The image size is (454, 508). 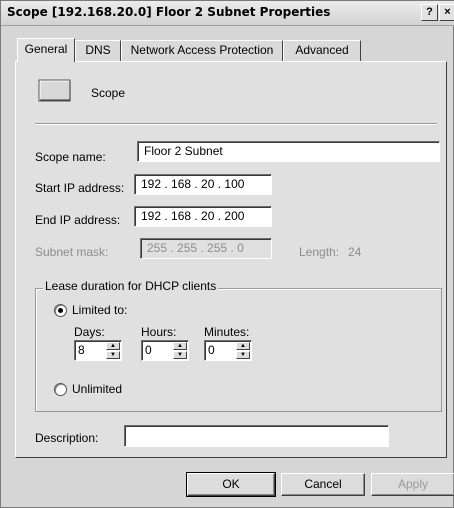 What do you see at coordinates (211, 350) in the screenshot?
I see `minutes-value: 0` at bounding box center [211, 350].